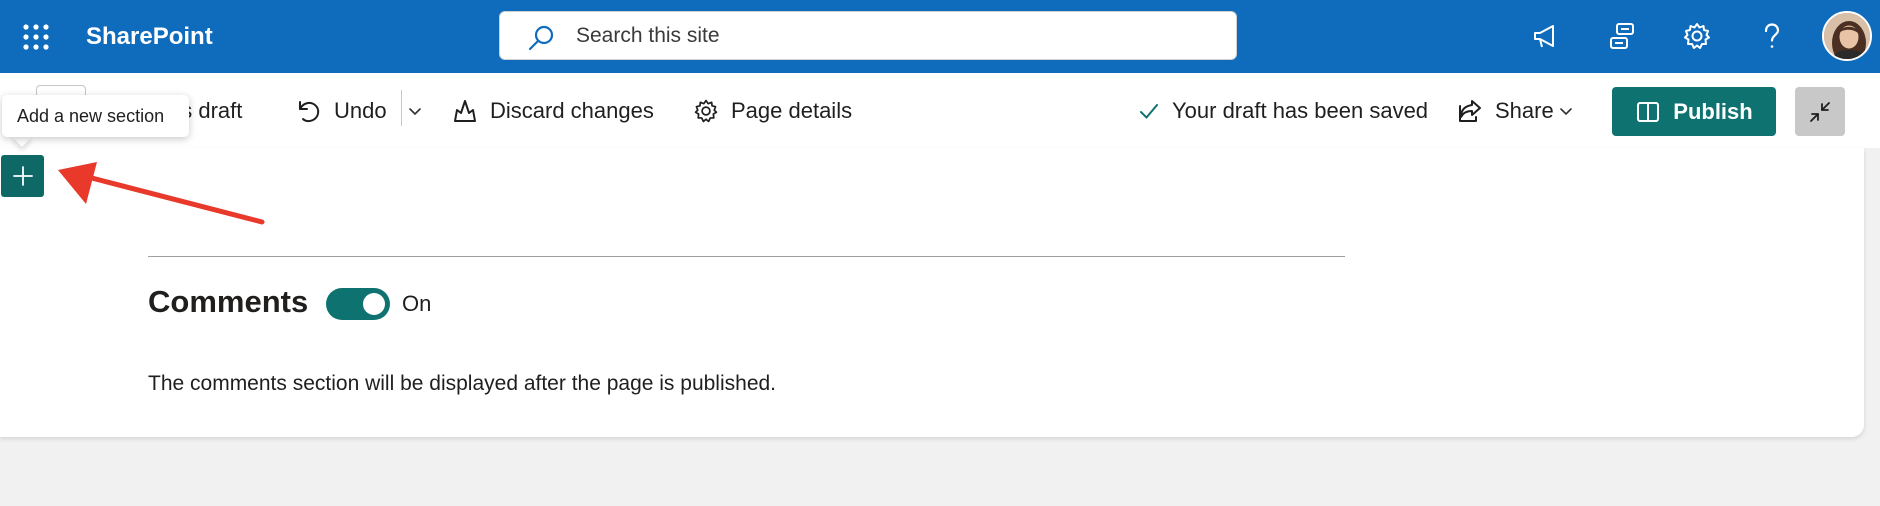 This screenshot has height=506, width=1880. What do you see at coordinates (746, 256) in the screenshot?
I see `section-divider` at bounding box center [746, 256].